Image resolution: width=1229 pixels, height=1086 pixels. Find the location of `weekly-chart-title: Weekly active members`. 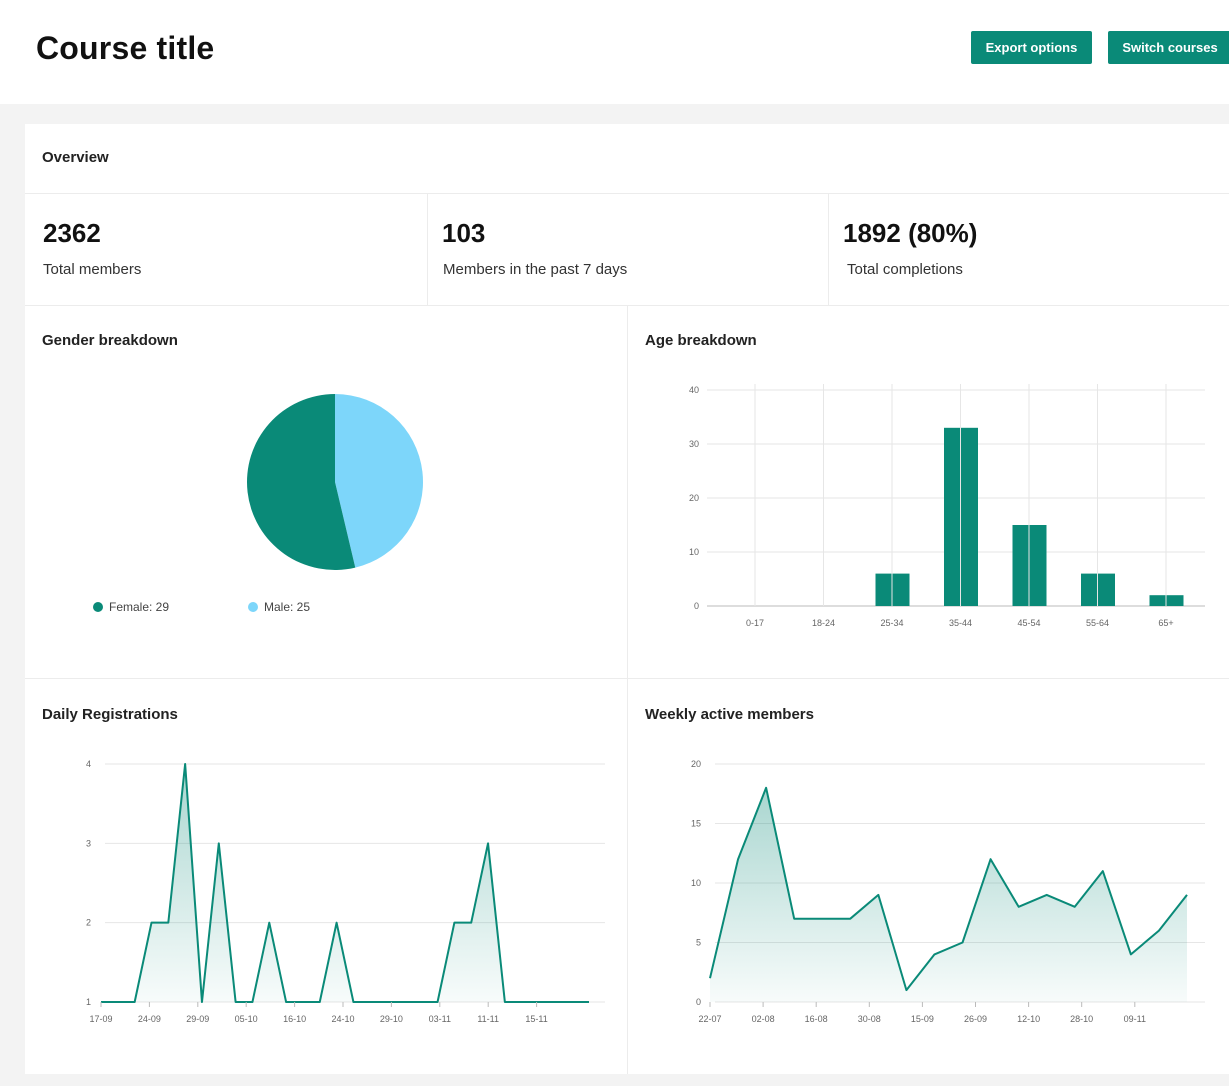

weekly-chart-title: Weekly active members is located at coordinates (729, 714).